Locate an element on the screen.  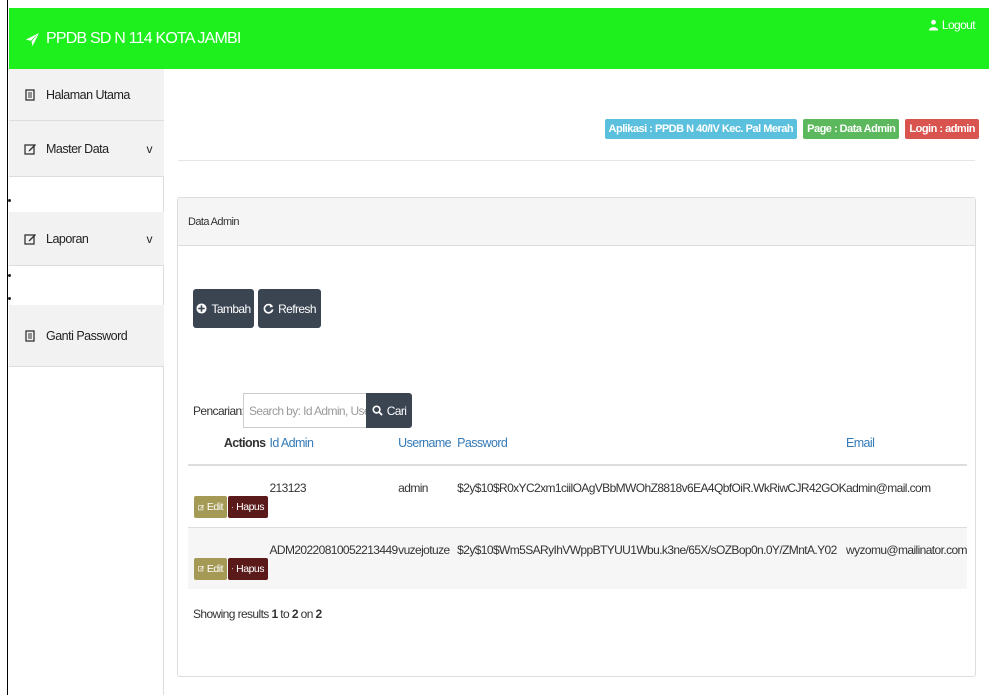
sidebar-item-master-data: Master Data v is located at coordinates (86, 149).